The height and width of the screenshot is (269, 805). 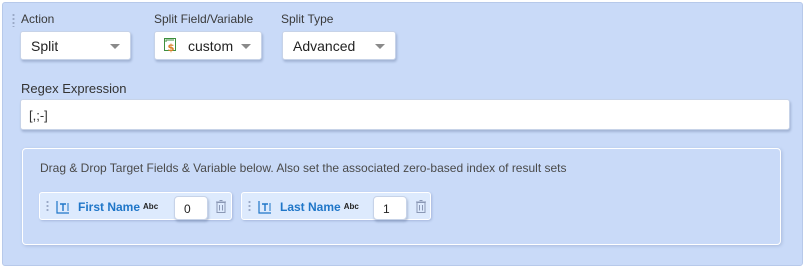 I want to click on action-label: Action, so click(x=38, y=19).